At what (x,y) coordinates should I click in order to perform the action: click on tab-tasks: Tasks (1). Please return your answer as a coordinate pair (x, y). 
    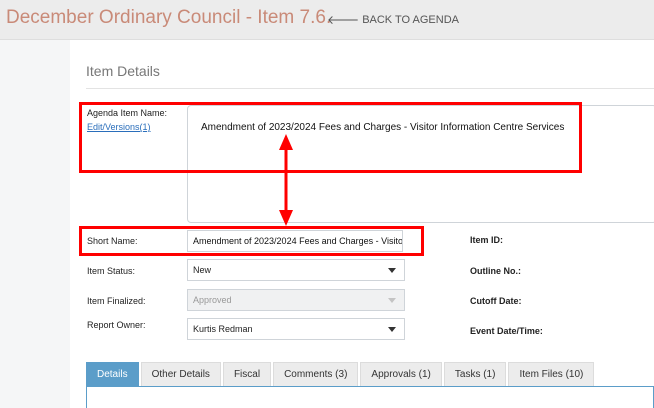
    Looking at the image, I should click on (475, 374).